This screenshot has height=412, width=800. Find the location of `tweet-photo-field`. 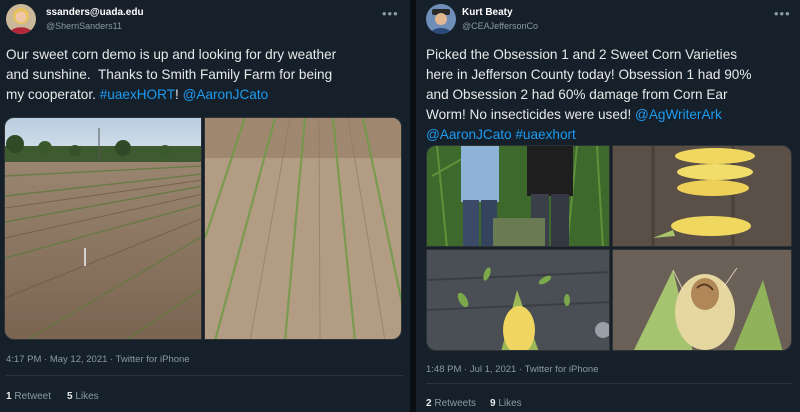

tweet-photo-field is located at coordinates (103, 228).